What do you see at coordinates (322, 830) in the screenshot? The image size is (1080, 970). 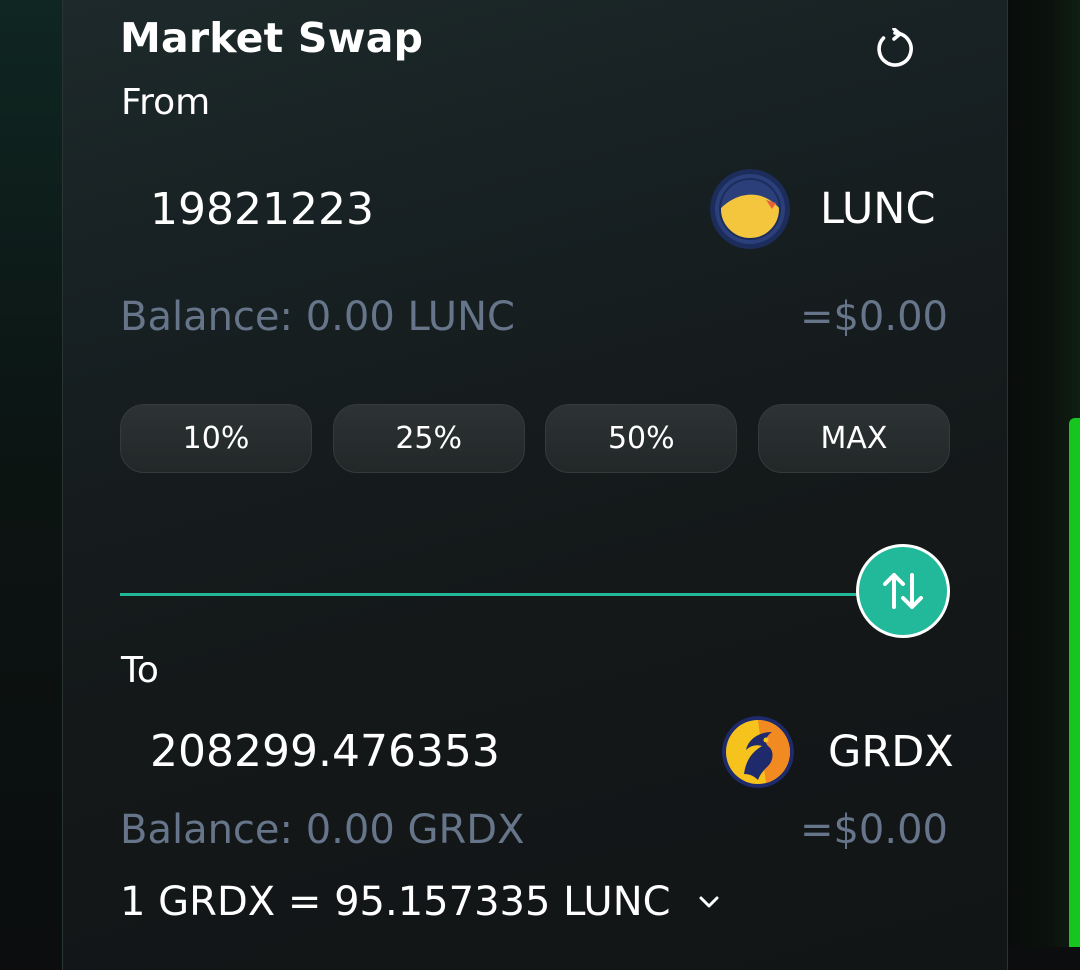 I see `to-balance: Balance: 0.00 GRDX` at bounding box center [322, 830].